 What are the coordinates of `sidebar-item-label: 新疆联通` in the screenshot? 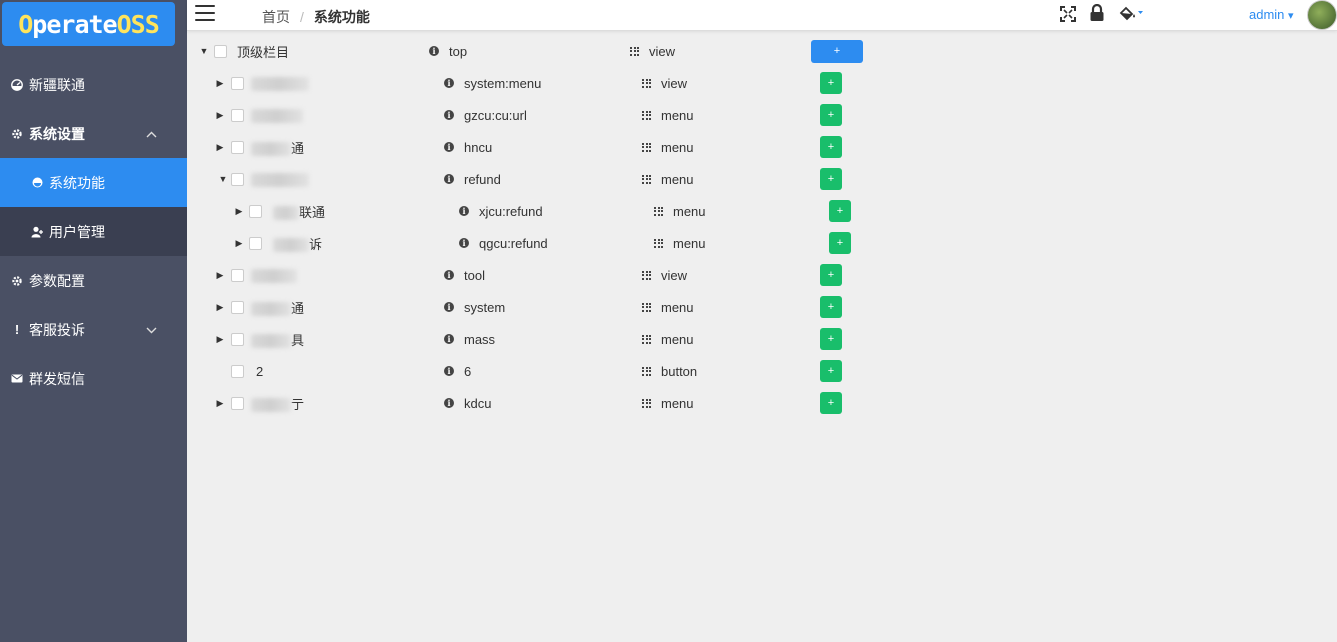 It's located at (57, 84).